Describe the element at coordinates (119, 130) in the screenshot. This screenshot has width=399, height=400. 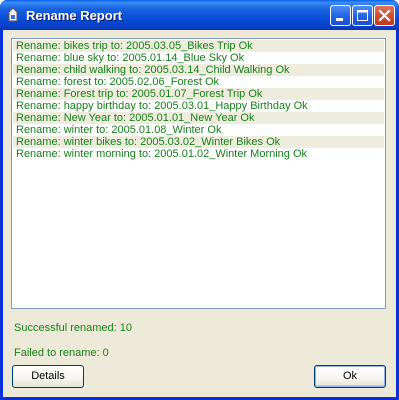
I see `report-line: Rename: winter to: 2005.01.08_Winter Ok` at that location.